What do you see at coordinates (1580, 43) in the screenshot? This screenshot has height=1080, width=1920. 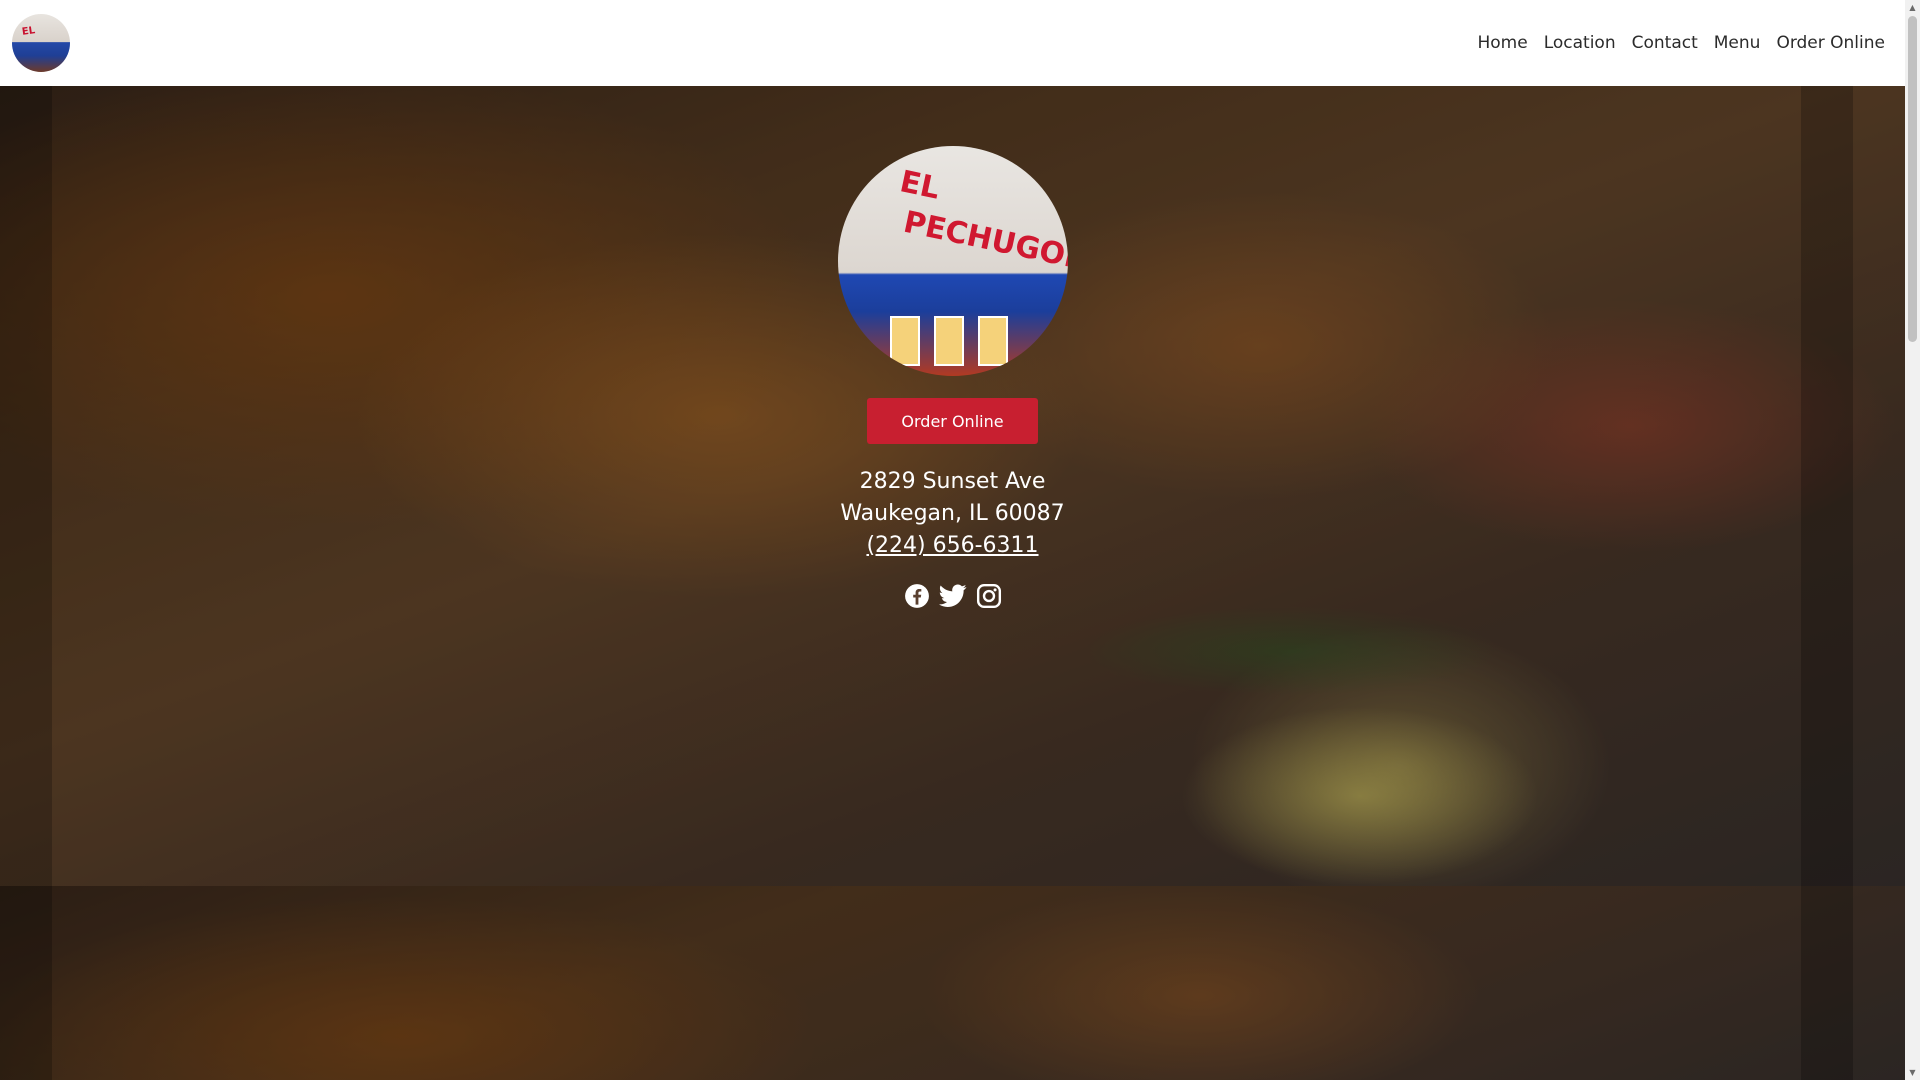 I see `nav-link-location: Location` at bounding box center [1580, 43].